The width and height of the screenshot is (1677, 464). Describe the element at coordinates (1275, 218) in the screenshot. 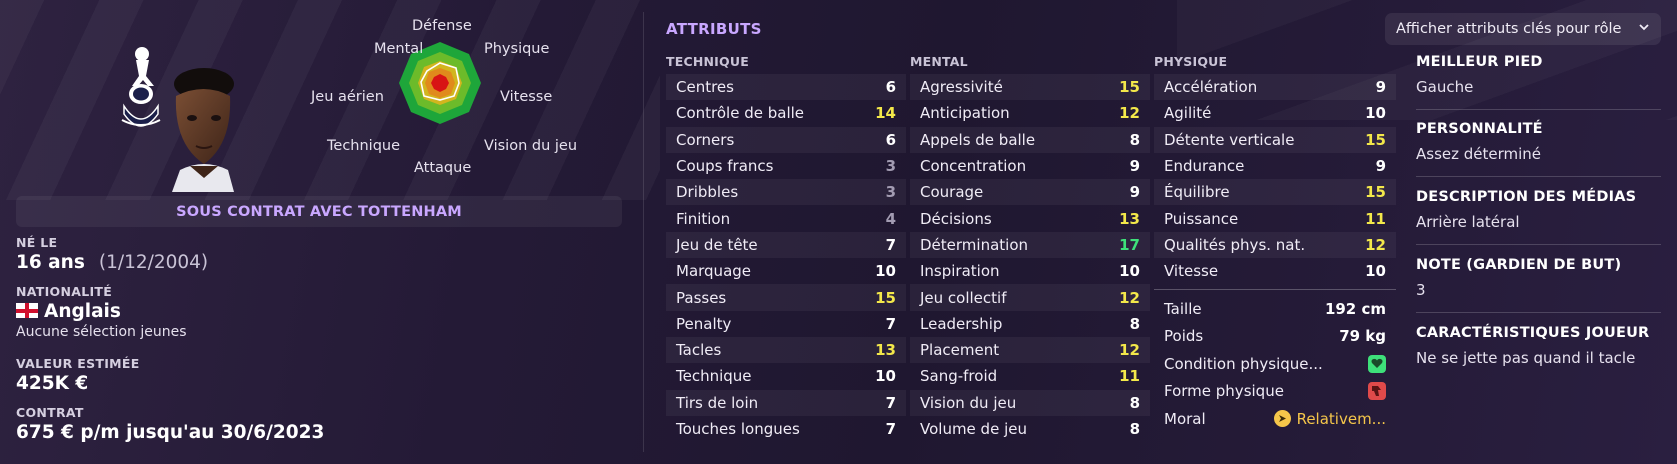

I see `attribute-row: Puissance 11` at that location.